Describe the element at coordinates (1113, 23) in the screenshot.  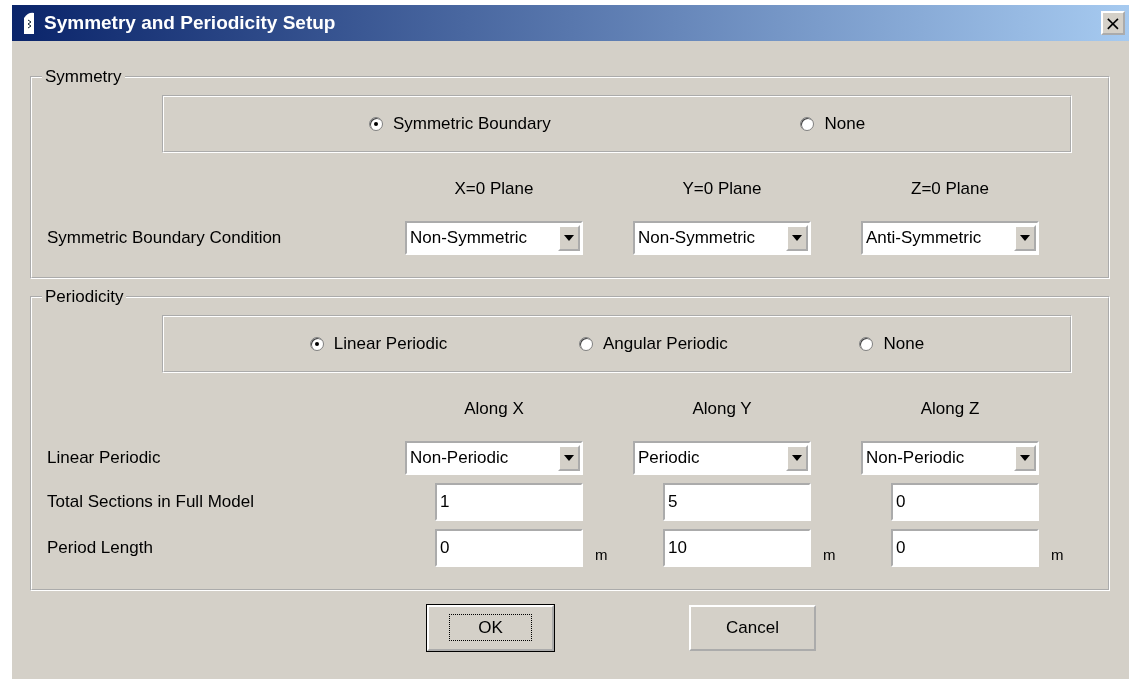
I see `close-button: ×` at that location.